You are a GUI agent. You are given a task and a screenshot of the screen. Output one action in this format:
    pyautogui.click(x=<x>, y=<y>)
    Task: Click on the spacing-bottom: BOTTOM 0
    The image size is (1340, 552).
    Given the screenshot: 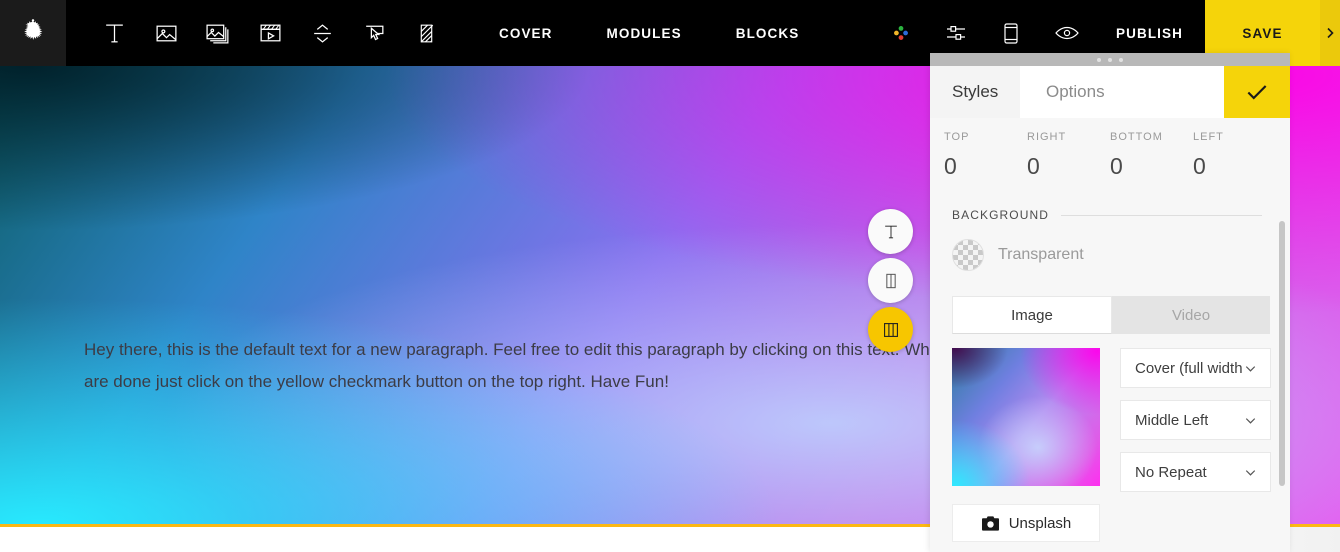 What is the action you would take?
    pyautogui.click(x=1151, y=155)
    